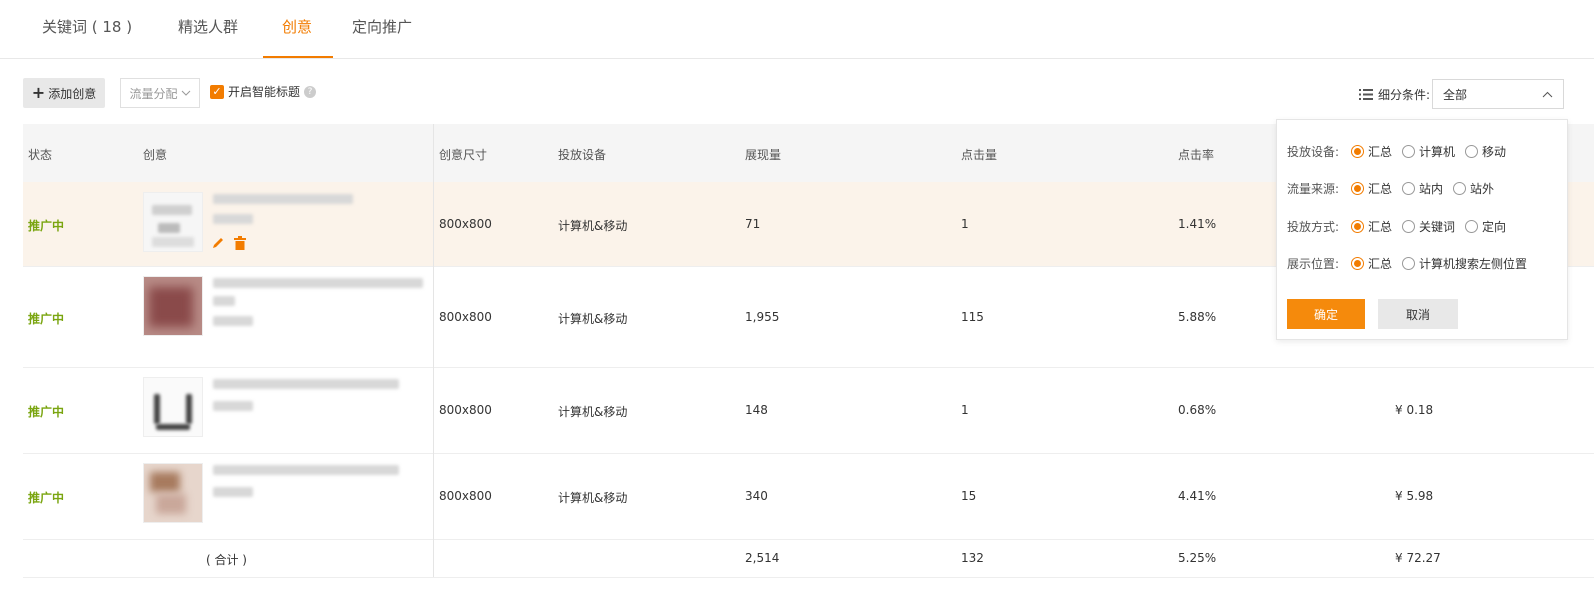  Describe the element at coordinates (40, 155) in the screenshot. I see `col-status: 状态` at that location.